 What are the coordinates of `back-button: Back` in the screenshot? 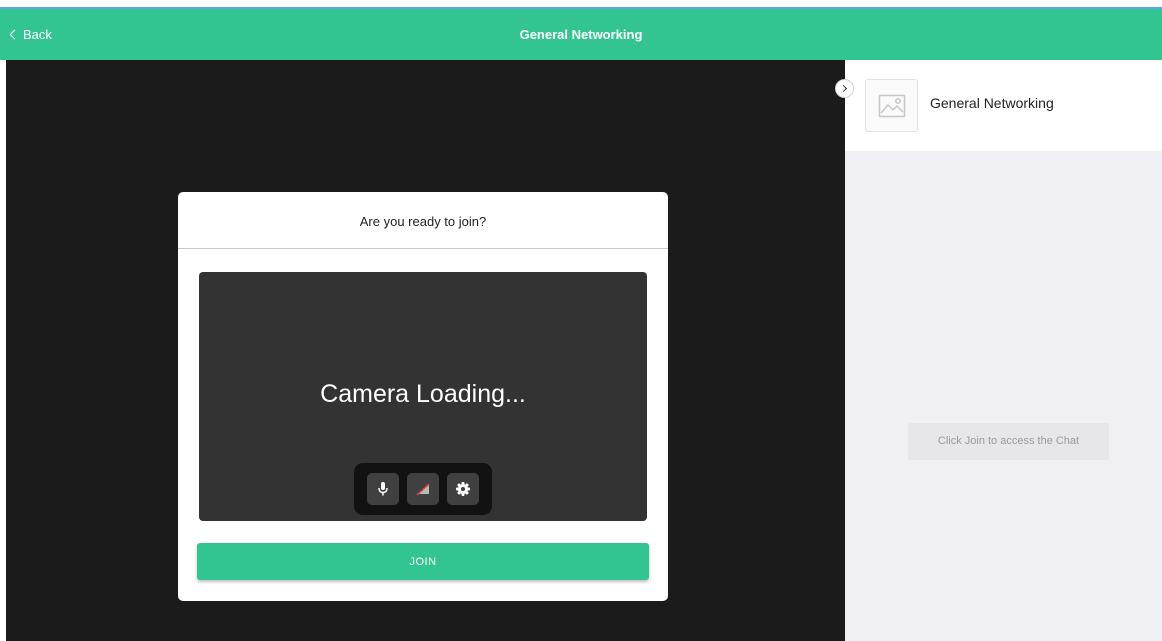 It's located at (30, 34).